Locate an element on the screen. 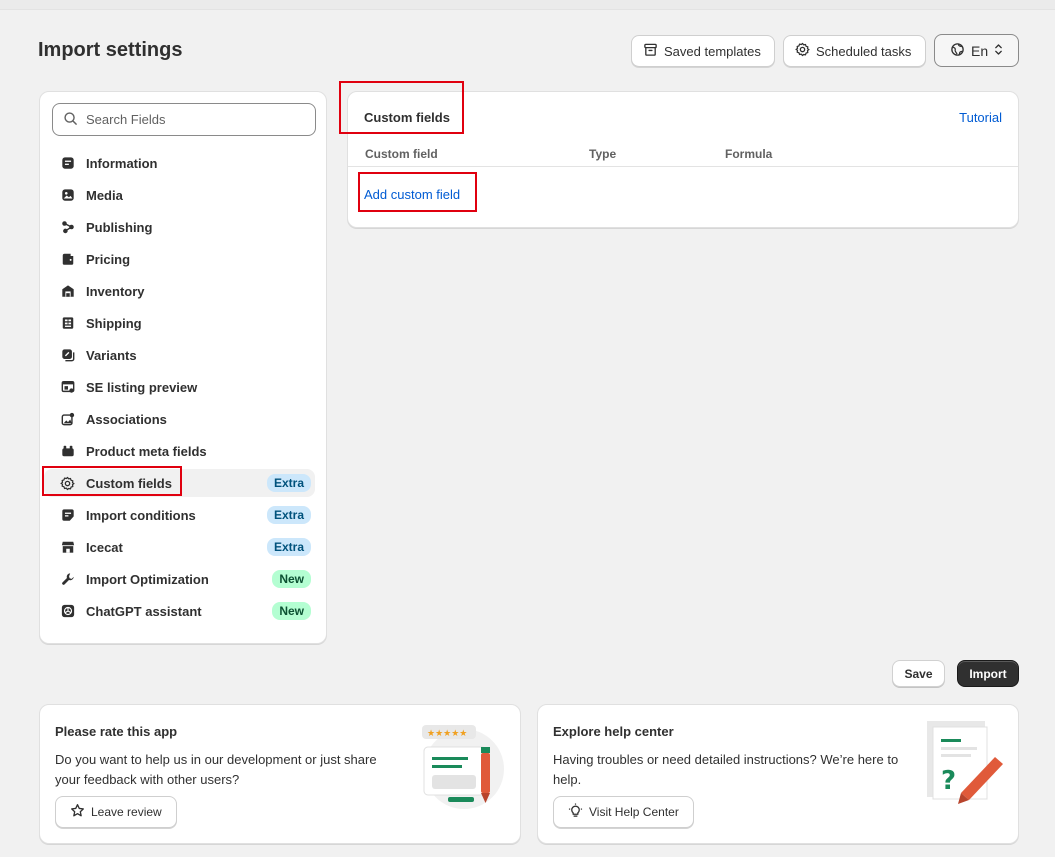 This screenshot has width=1055, height=857. search-icon is located at coordinates (70, 120).